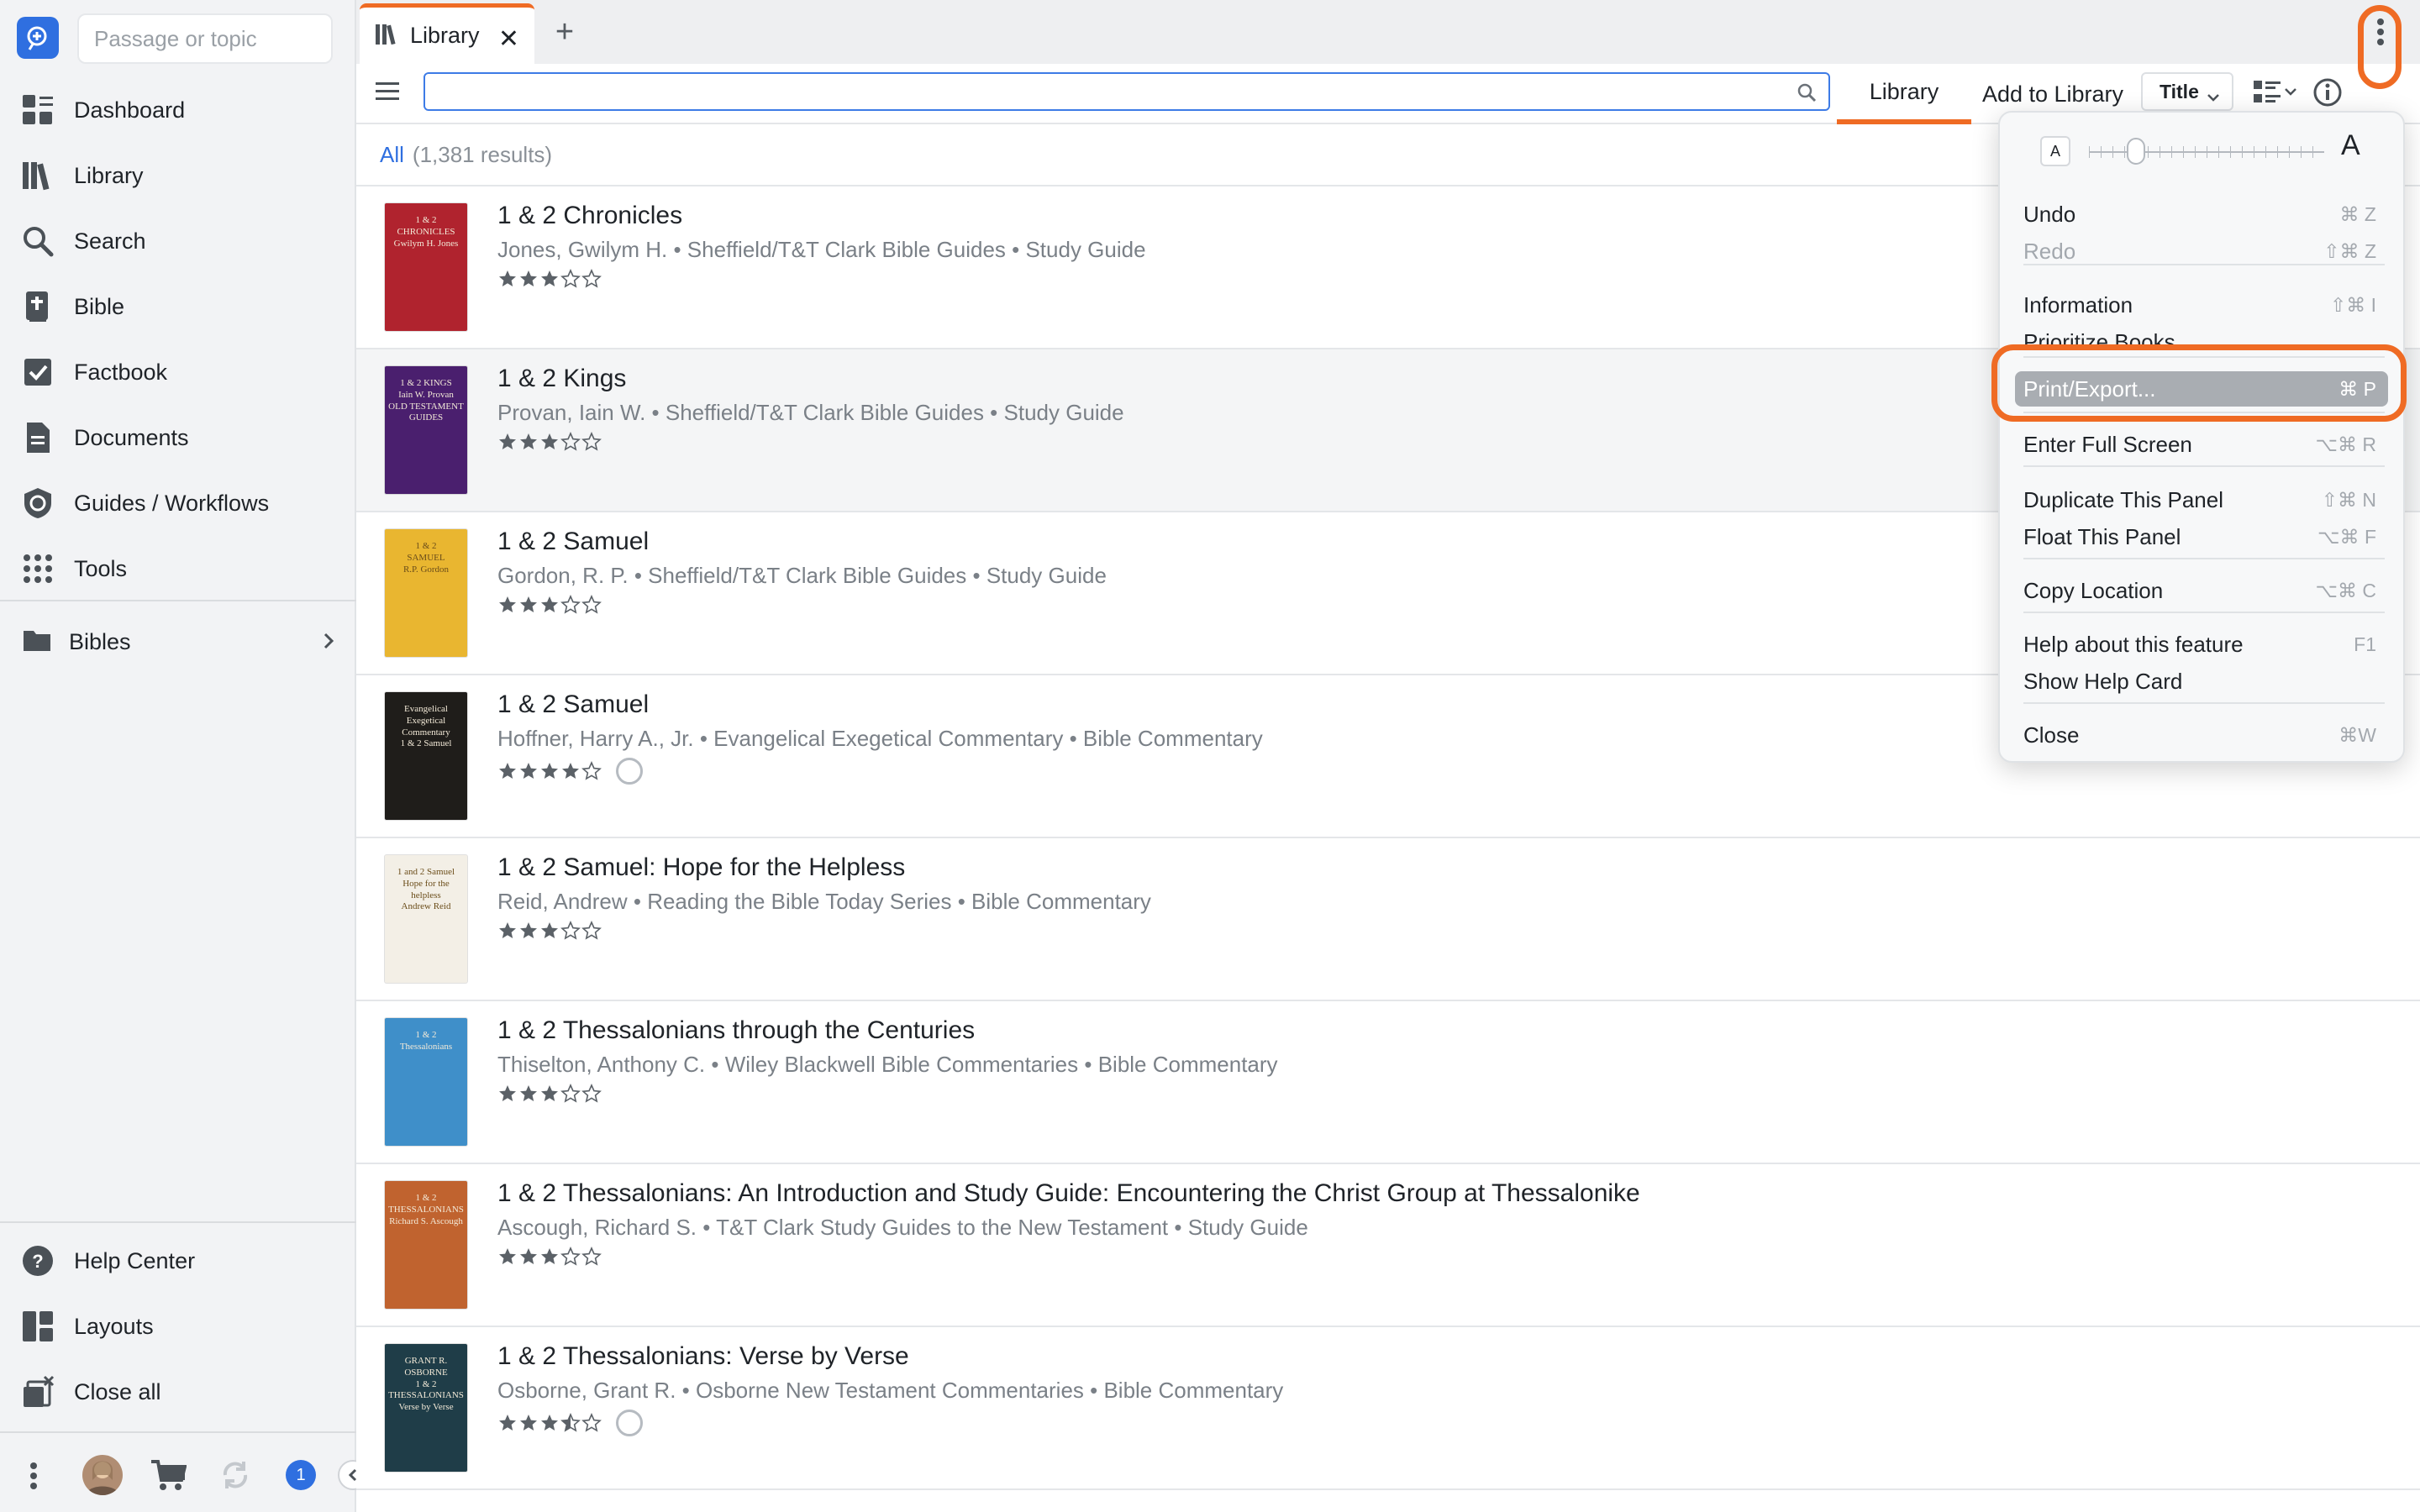 Image resolution: width=2420 pixels, height=1512 pixels. I want to click on menu-item-close: Close ⌘W, so click(2202, 735).